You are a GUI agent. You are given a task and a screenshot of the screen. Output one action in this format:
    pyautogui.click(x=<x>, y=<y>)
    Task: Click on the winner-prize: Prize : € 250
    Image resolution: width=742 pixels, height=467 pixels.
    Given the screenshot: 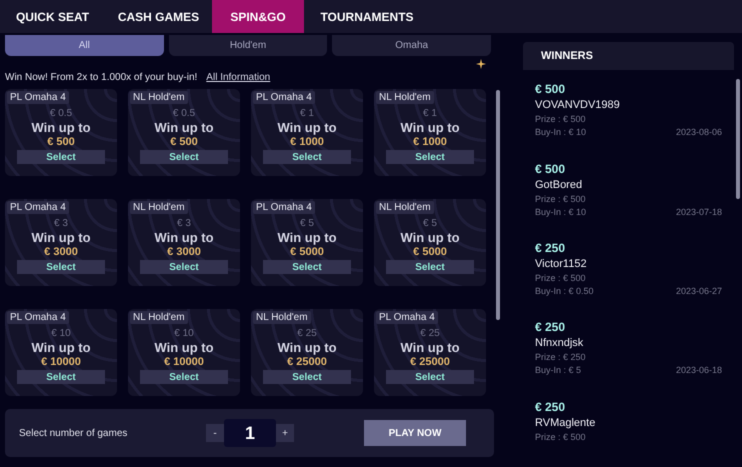 What is the action you would take?
    pyautogui.click(x=561, y=357)
    